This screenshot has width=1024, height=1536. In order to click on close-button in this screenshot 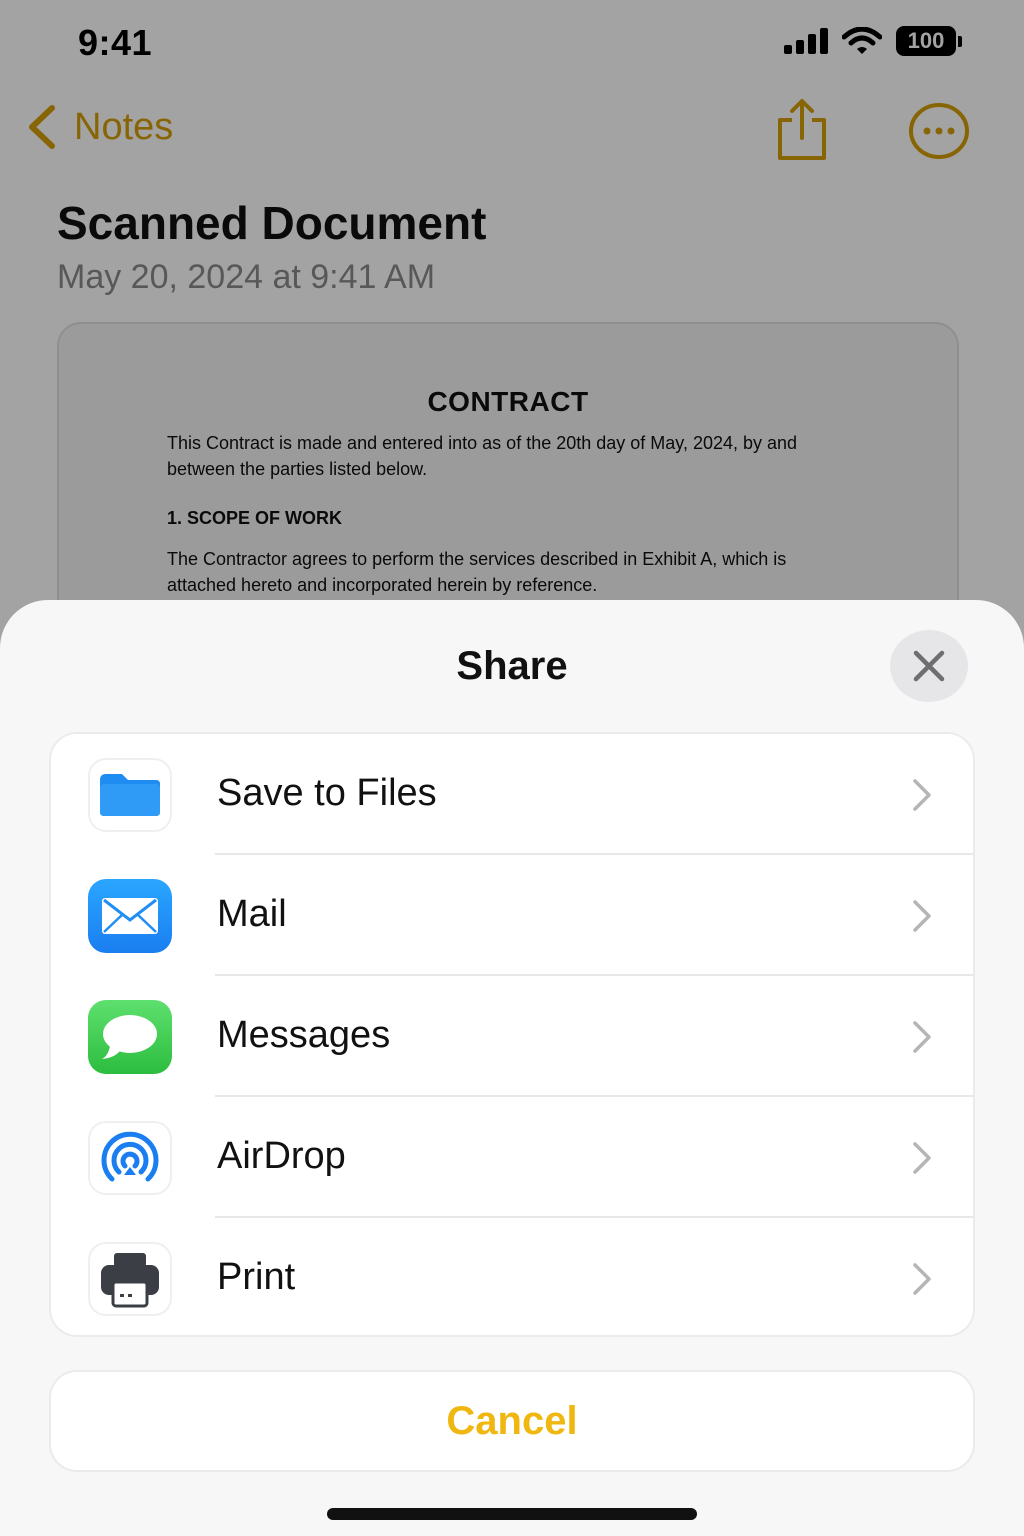, I will do `click(929, 666)`.